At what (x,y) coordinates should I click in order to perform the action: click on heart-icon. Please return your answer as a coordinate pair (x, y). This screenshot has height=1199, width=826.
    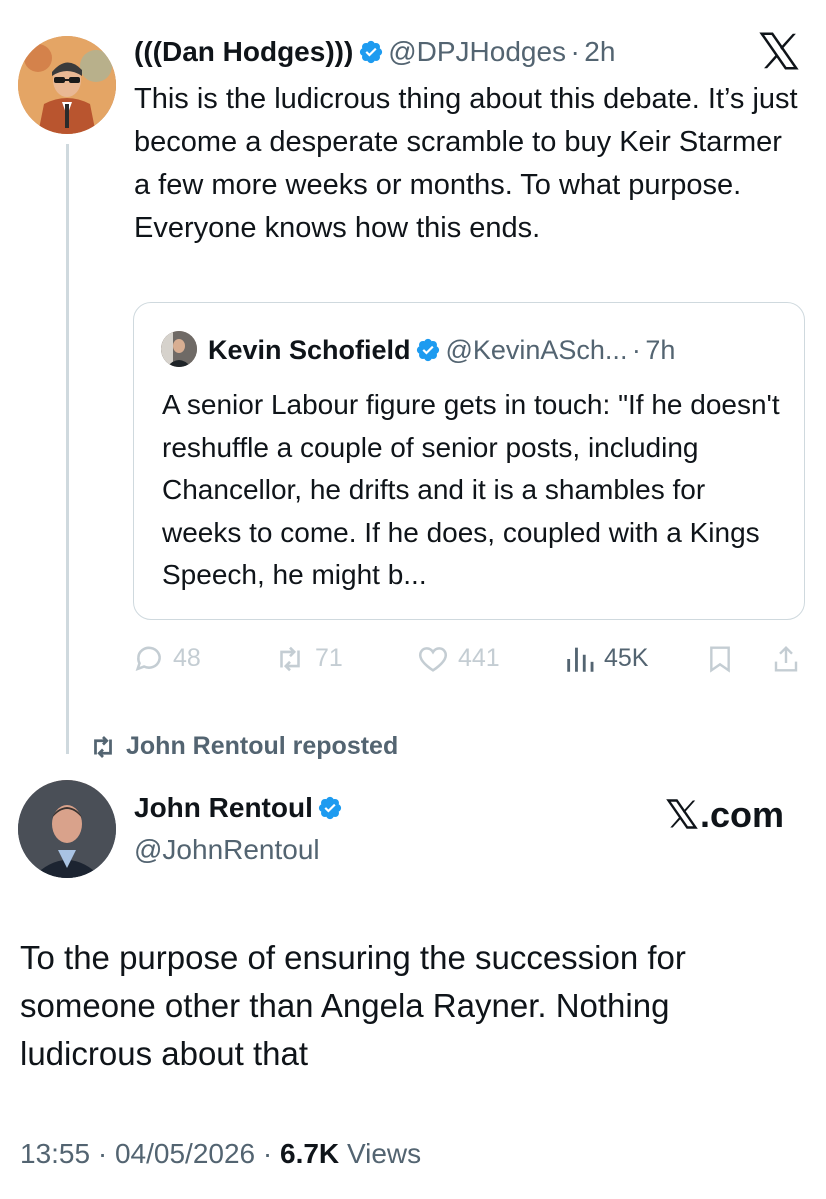
    Looking at the image, I should click on (433, 660).